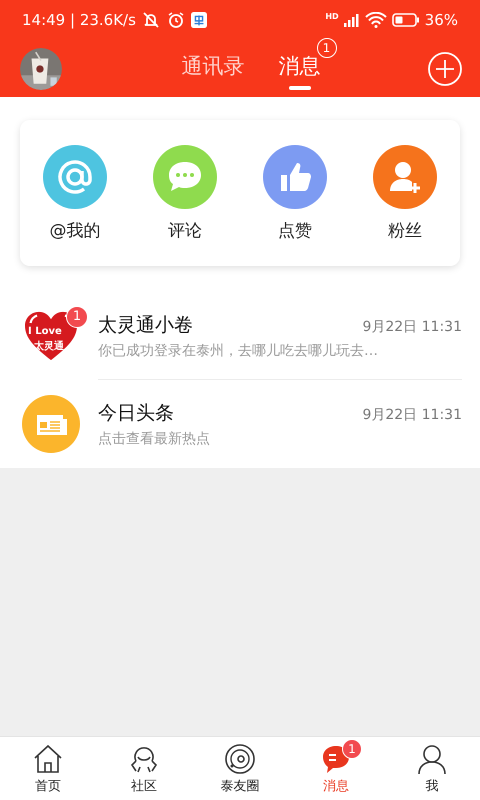  Describe the element at coordinates (352, 20) in the screenshot. I see `signal-icon` at that location.